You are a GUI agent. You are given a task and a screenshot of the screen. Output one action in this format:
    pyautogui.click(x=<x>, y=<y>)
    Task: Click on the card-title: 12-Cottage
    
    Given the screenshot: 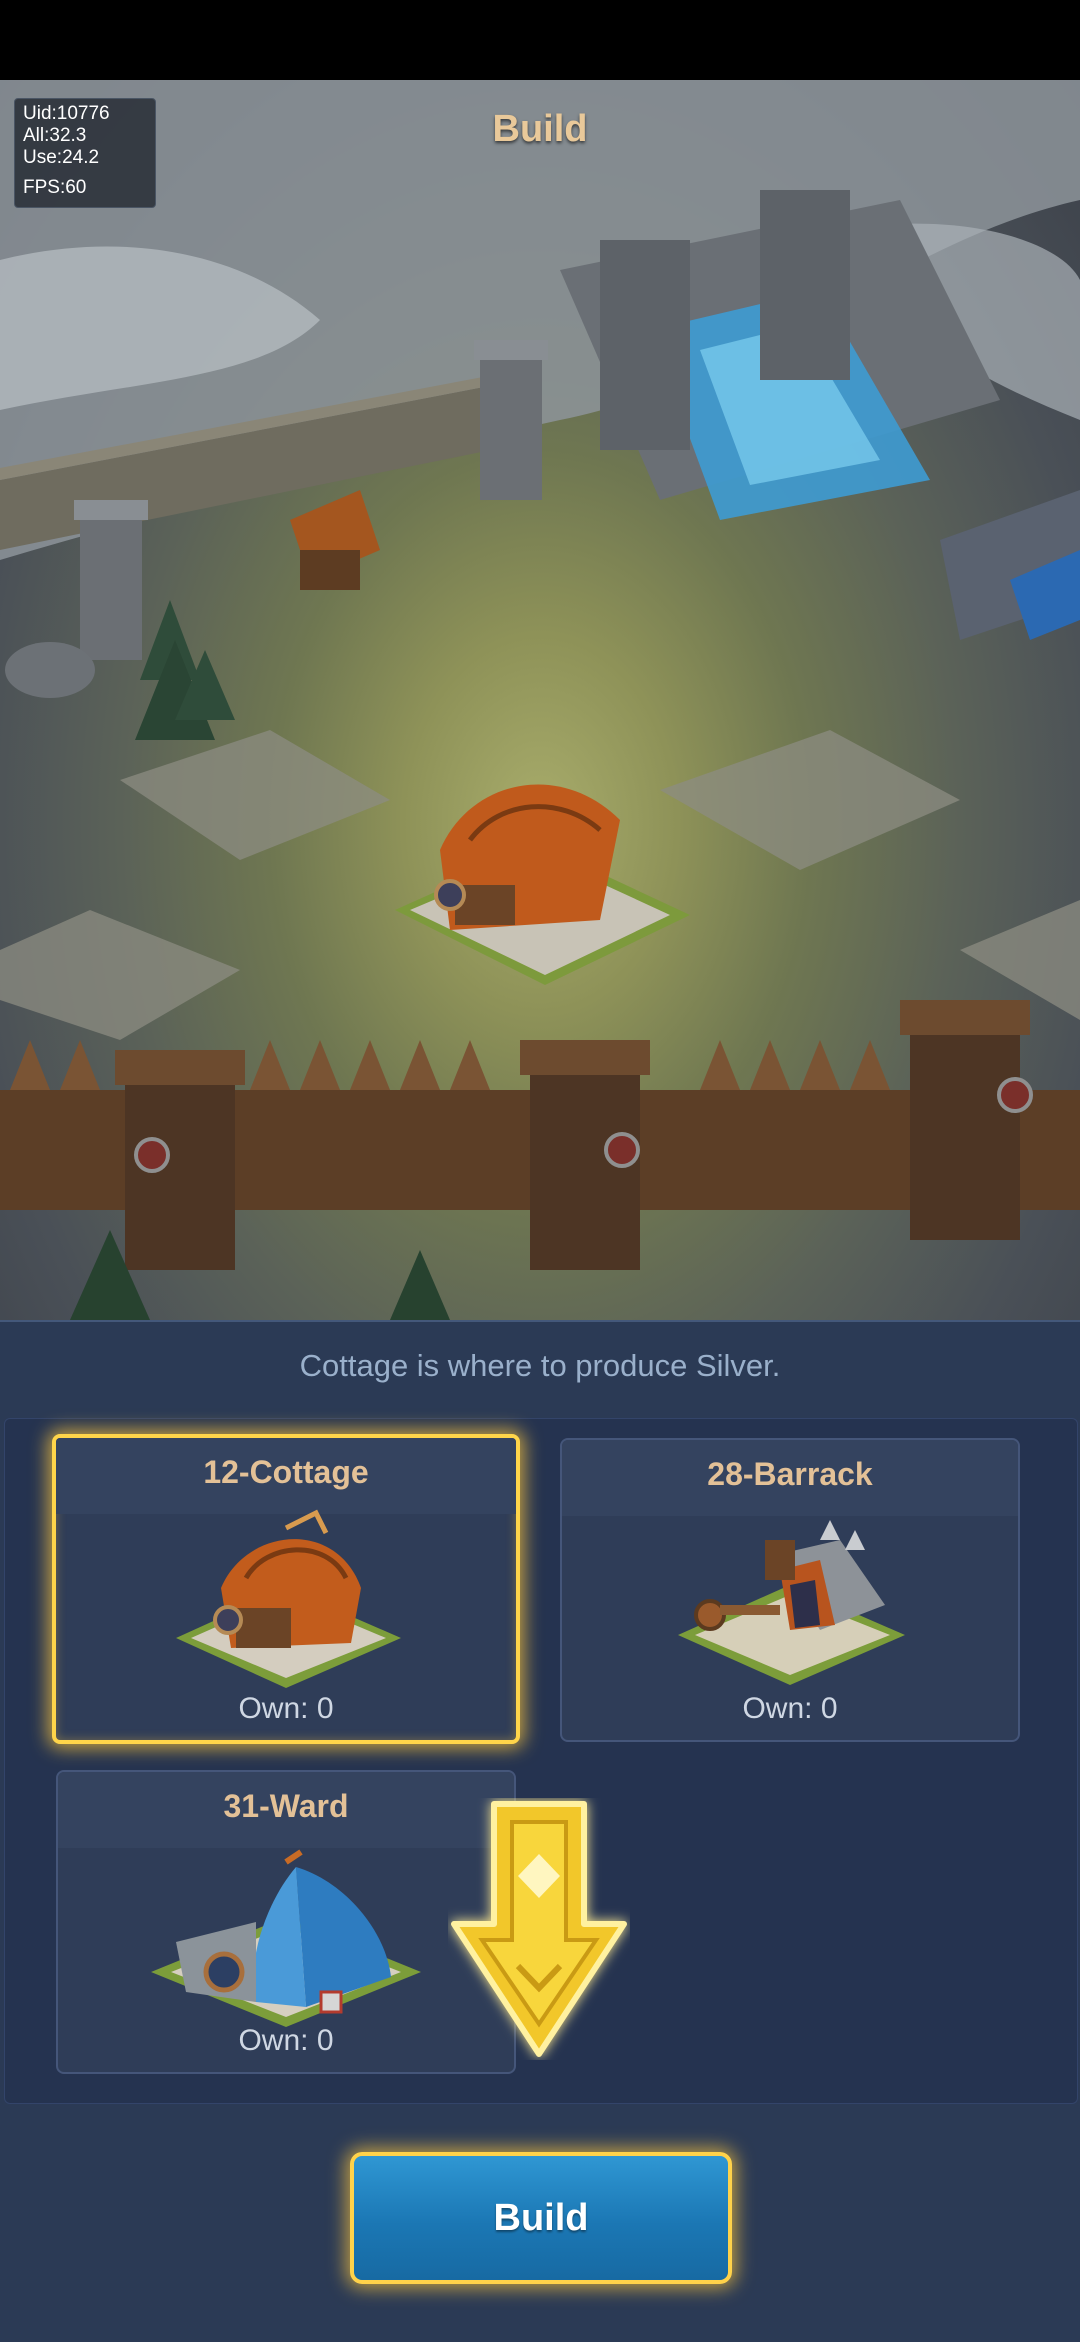 What is the action you would take?
    pyautogui.click(x=286, y=1472)
    